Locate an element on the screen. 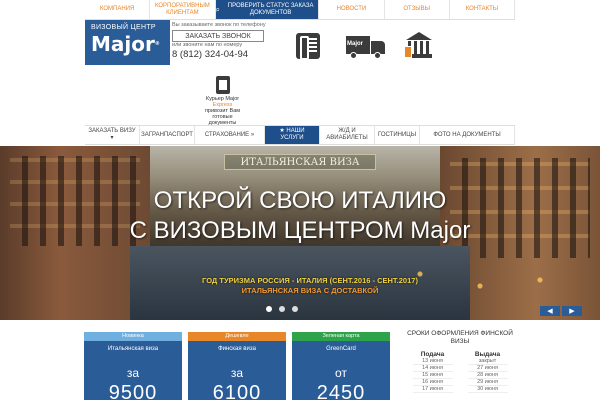 This screenshot has width=600, height=400. schedule-cell: 29 июня is located at coordinates (487, 382).